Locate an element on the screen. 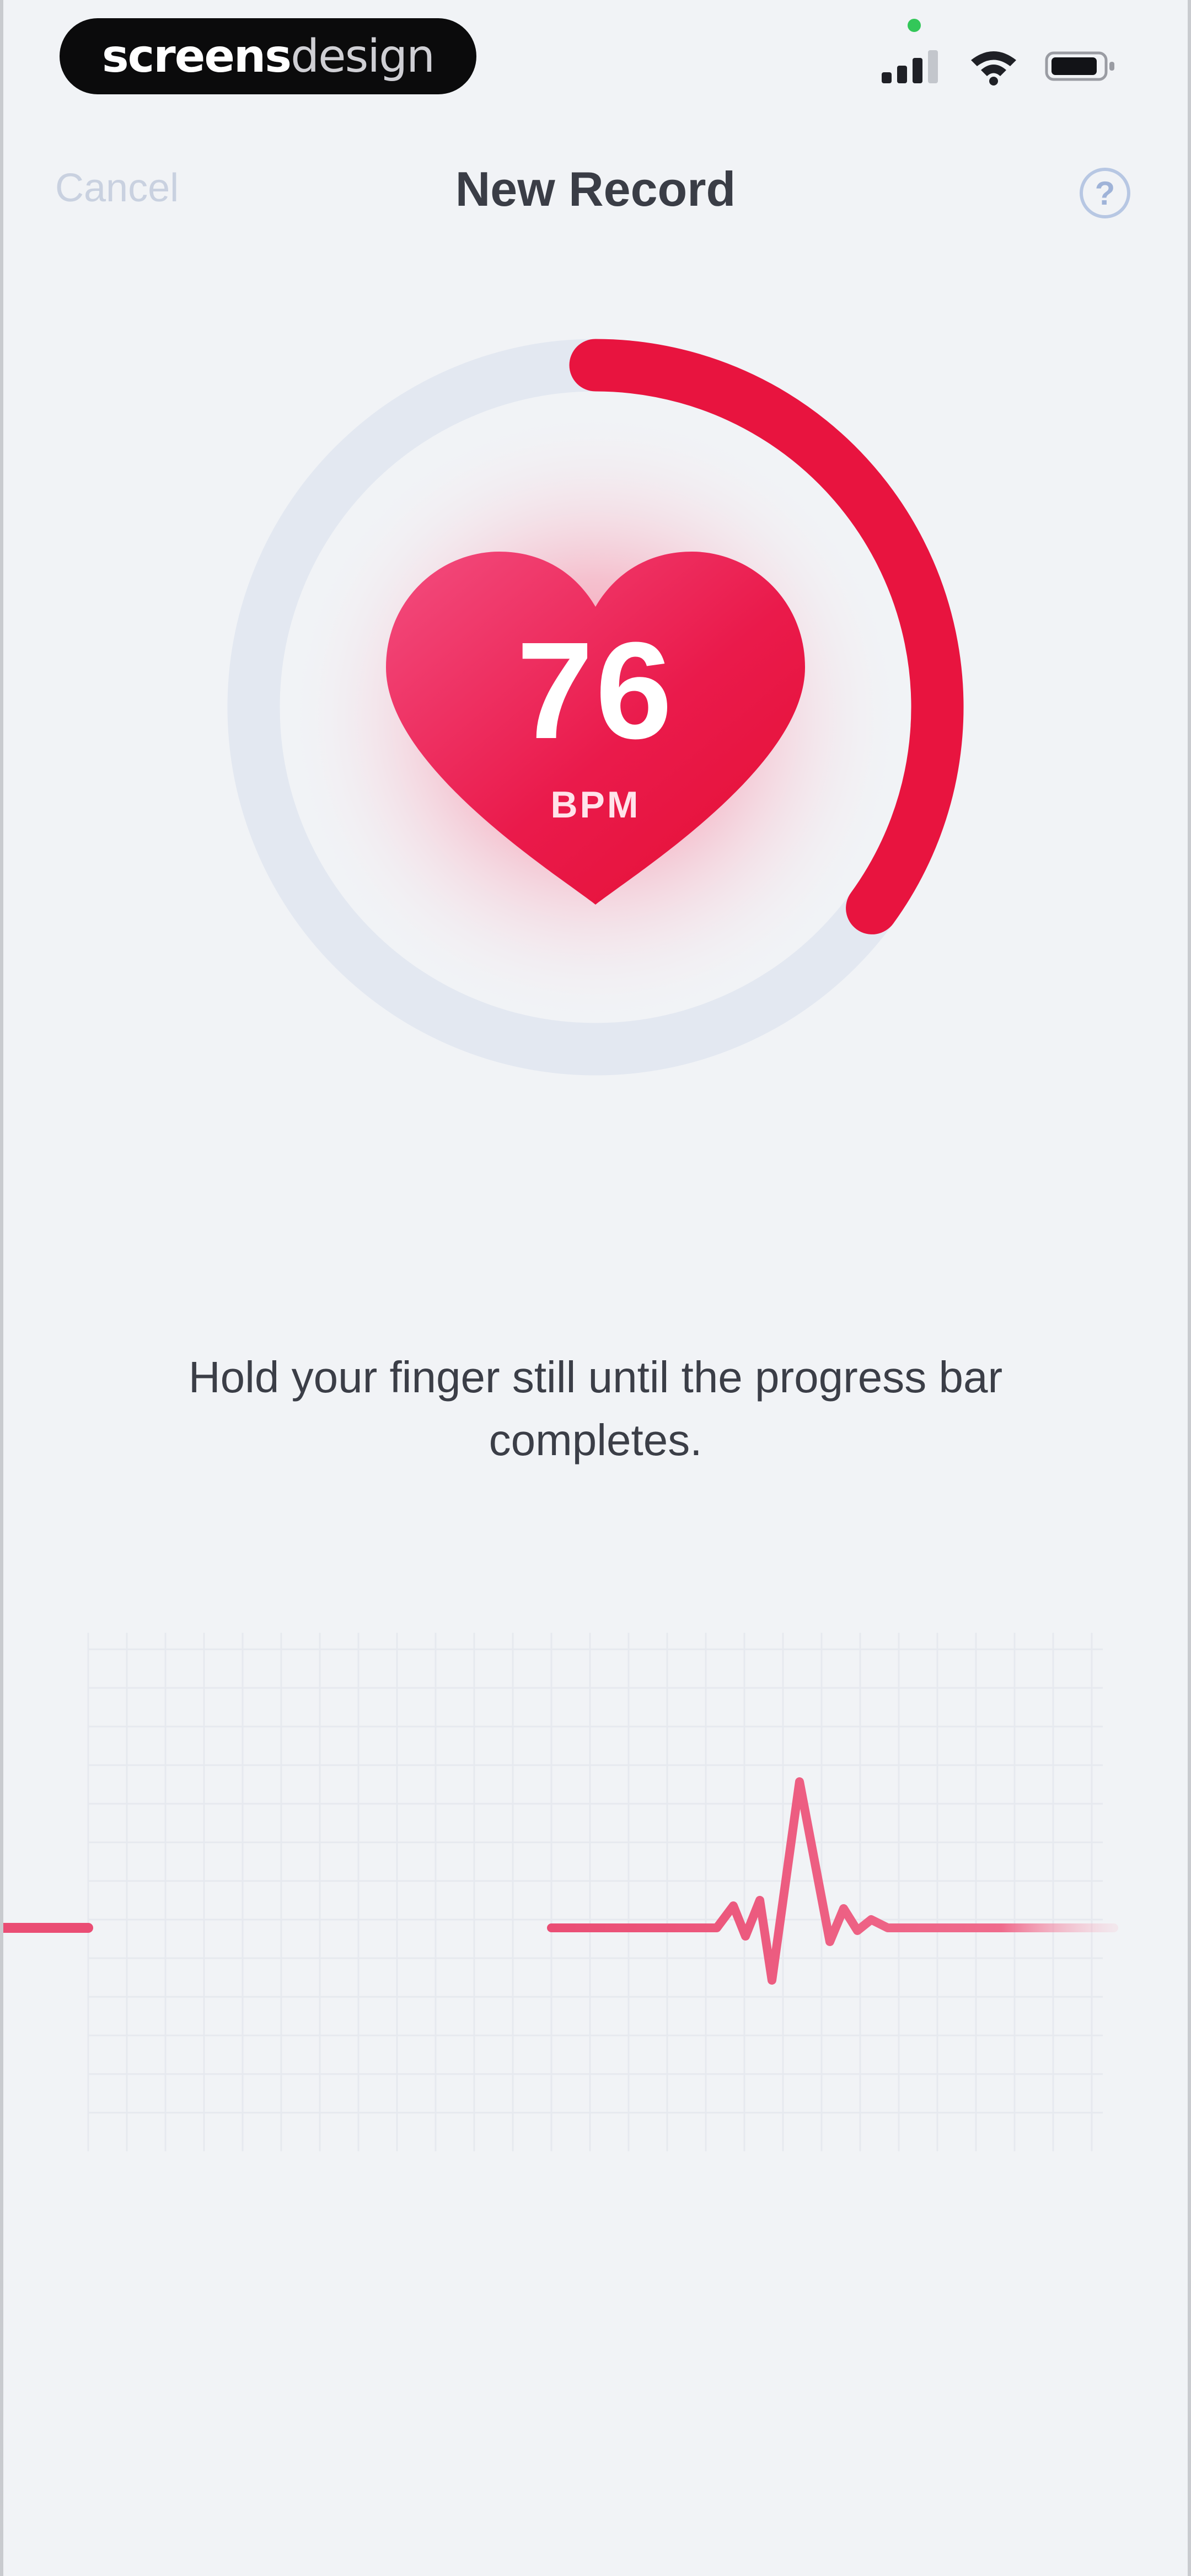  bpm-value: 76 is located at coordinates (595, 690).